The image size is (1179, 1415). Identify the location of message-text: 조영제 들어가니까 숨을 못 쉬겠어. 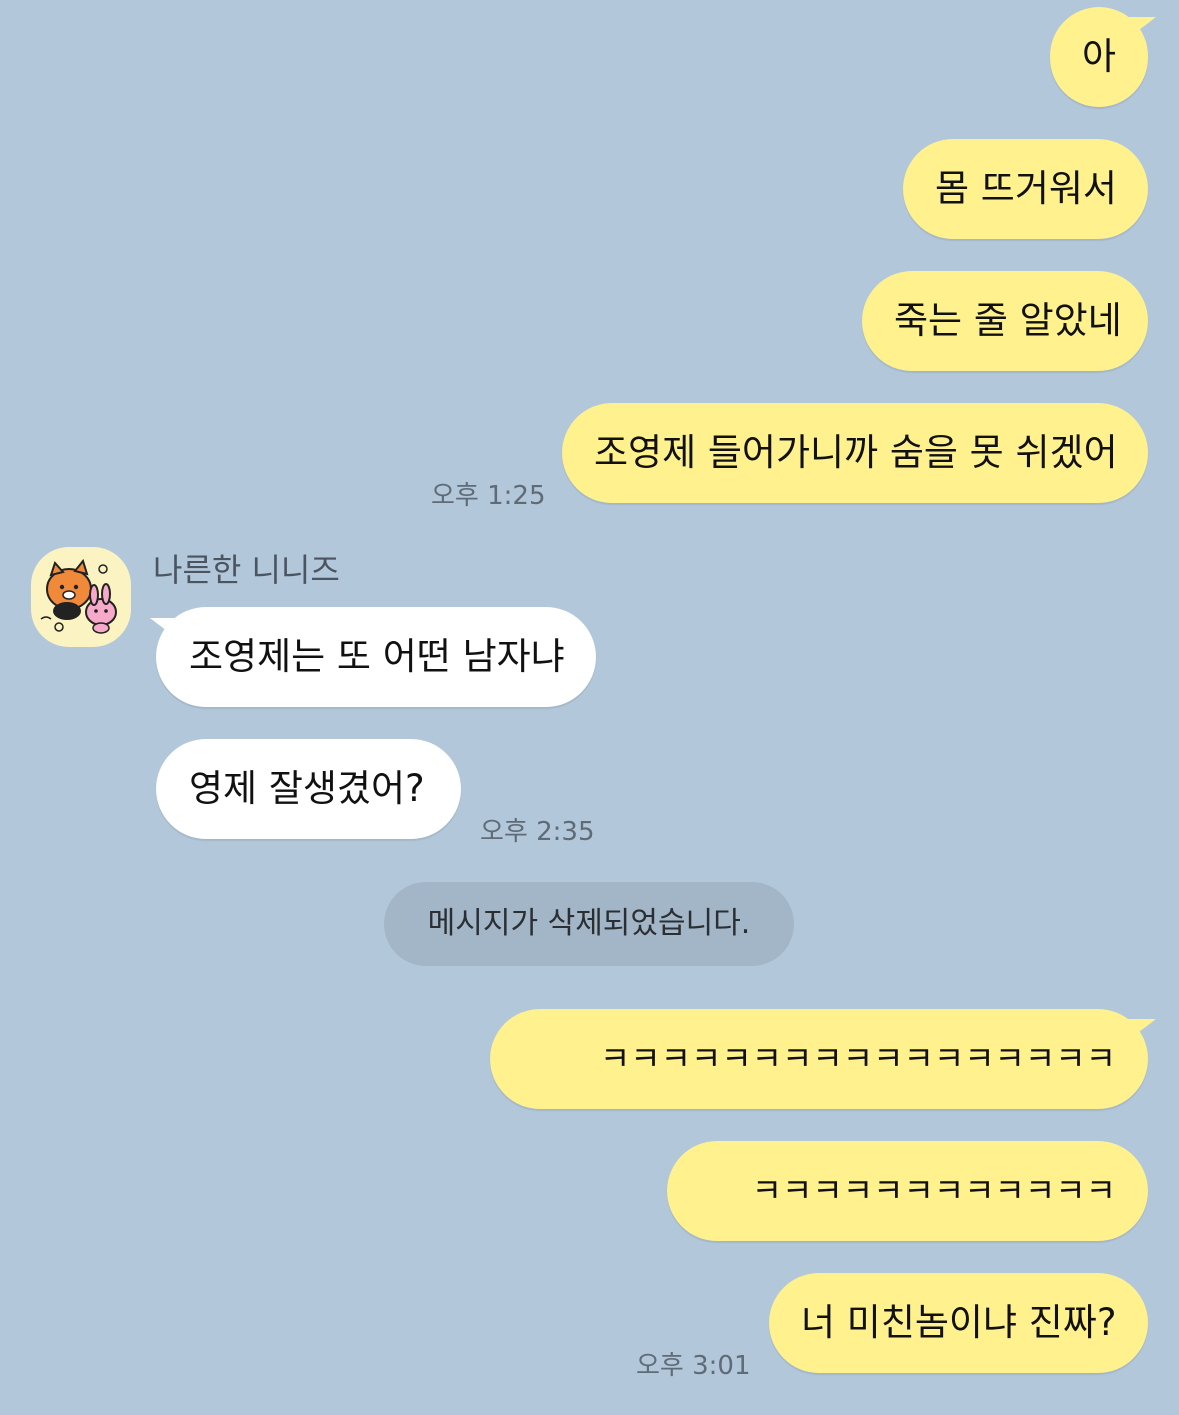
(856, 452).